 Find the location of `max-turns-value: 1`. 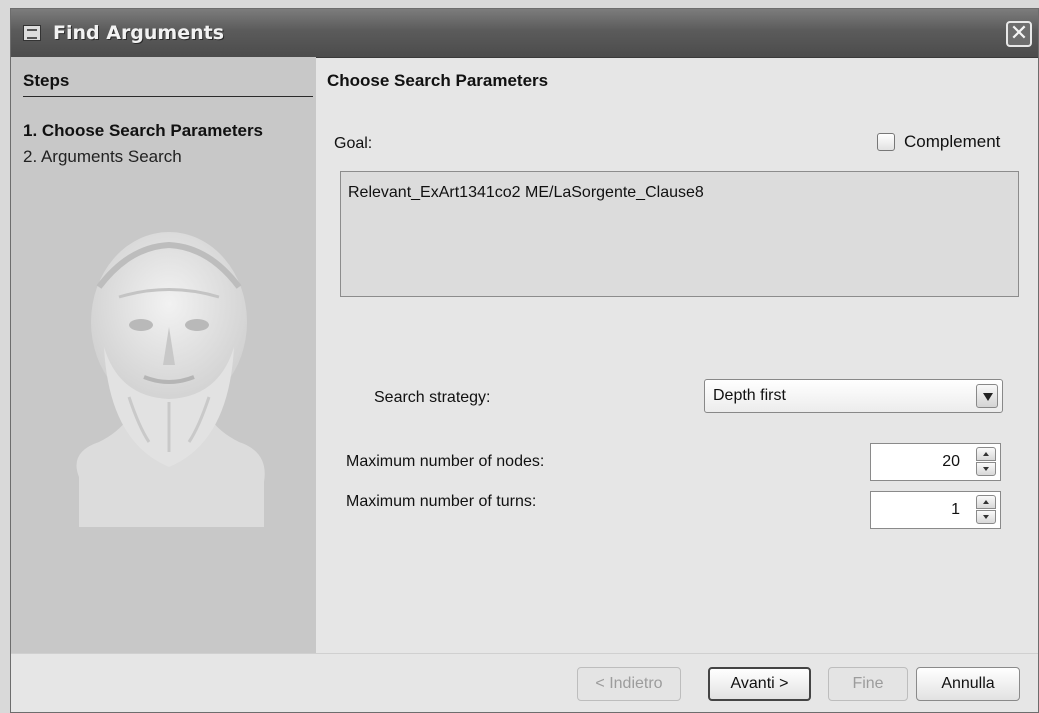

max-turns-value: 1 is located at coordinates (955, 510).